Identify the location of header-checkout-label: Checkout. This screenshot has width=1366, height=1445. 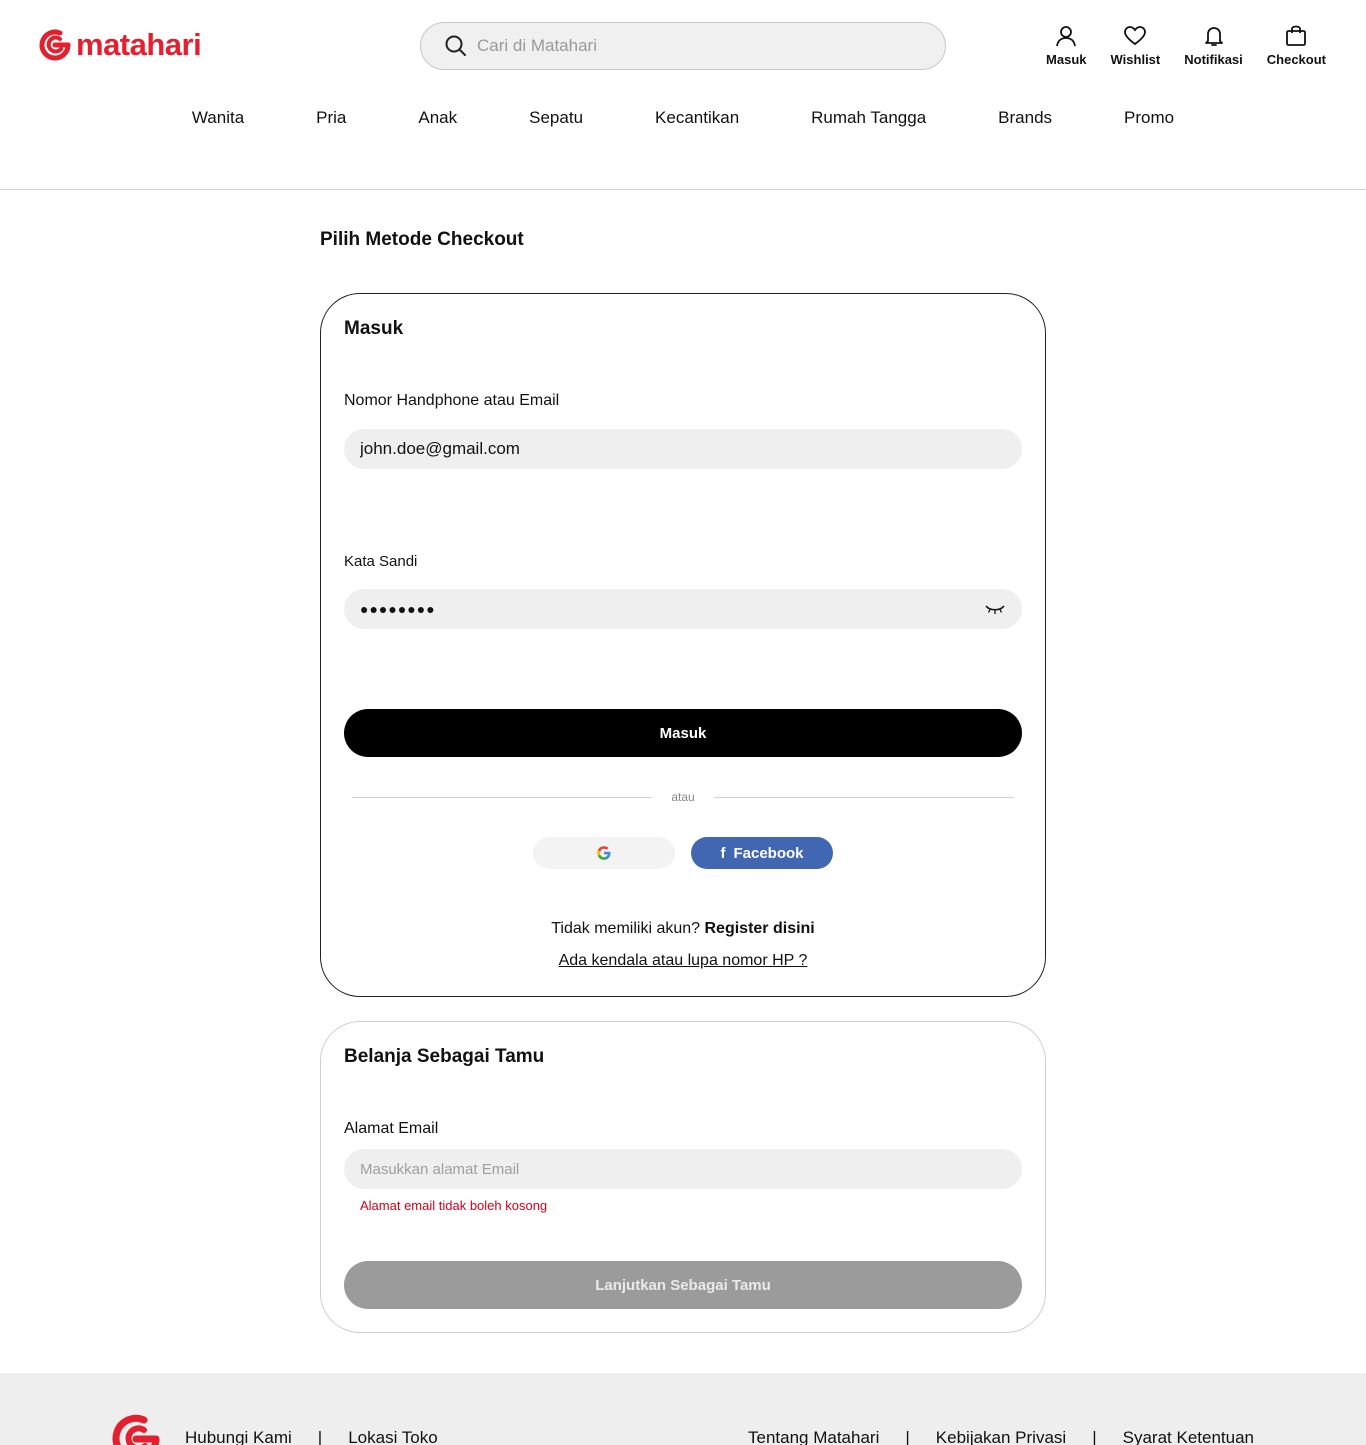
(1296, 59).